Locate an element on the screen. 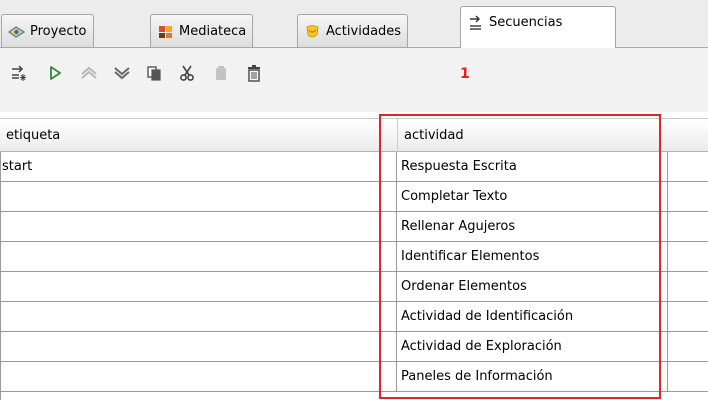 The height and width of the screenshot is (400, 708). move-down-icon is located at coordinates (122, 75).